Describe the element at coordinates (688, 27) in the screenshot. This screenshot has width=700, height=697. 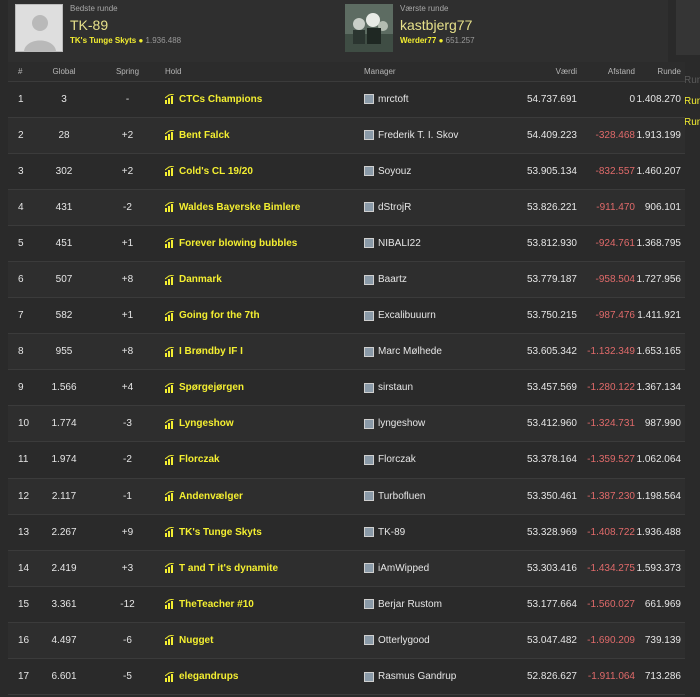
I see `side-panel` at that location.